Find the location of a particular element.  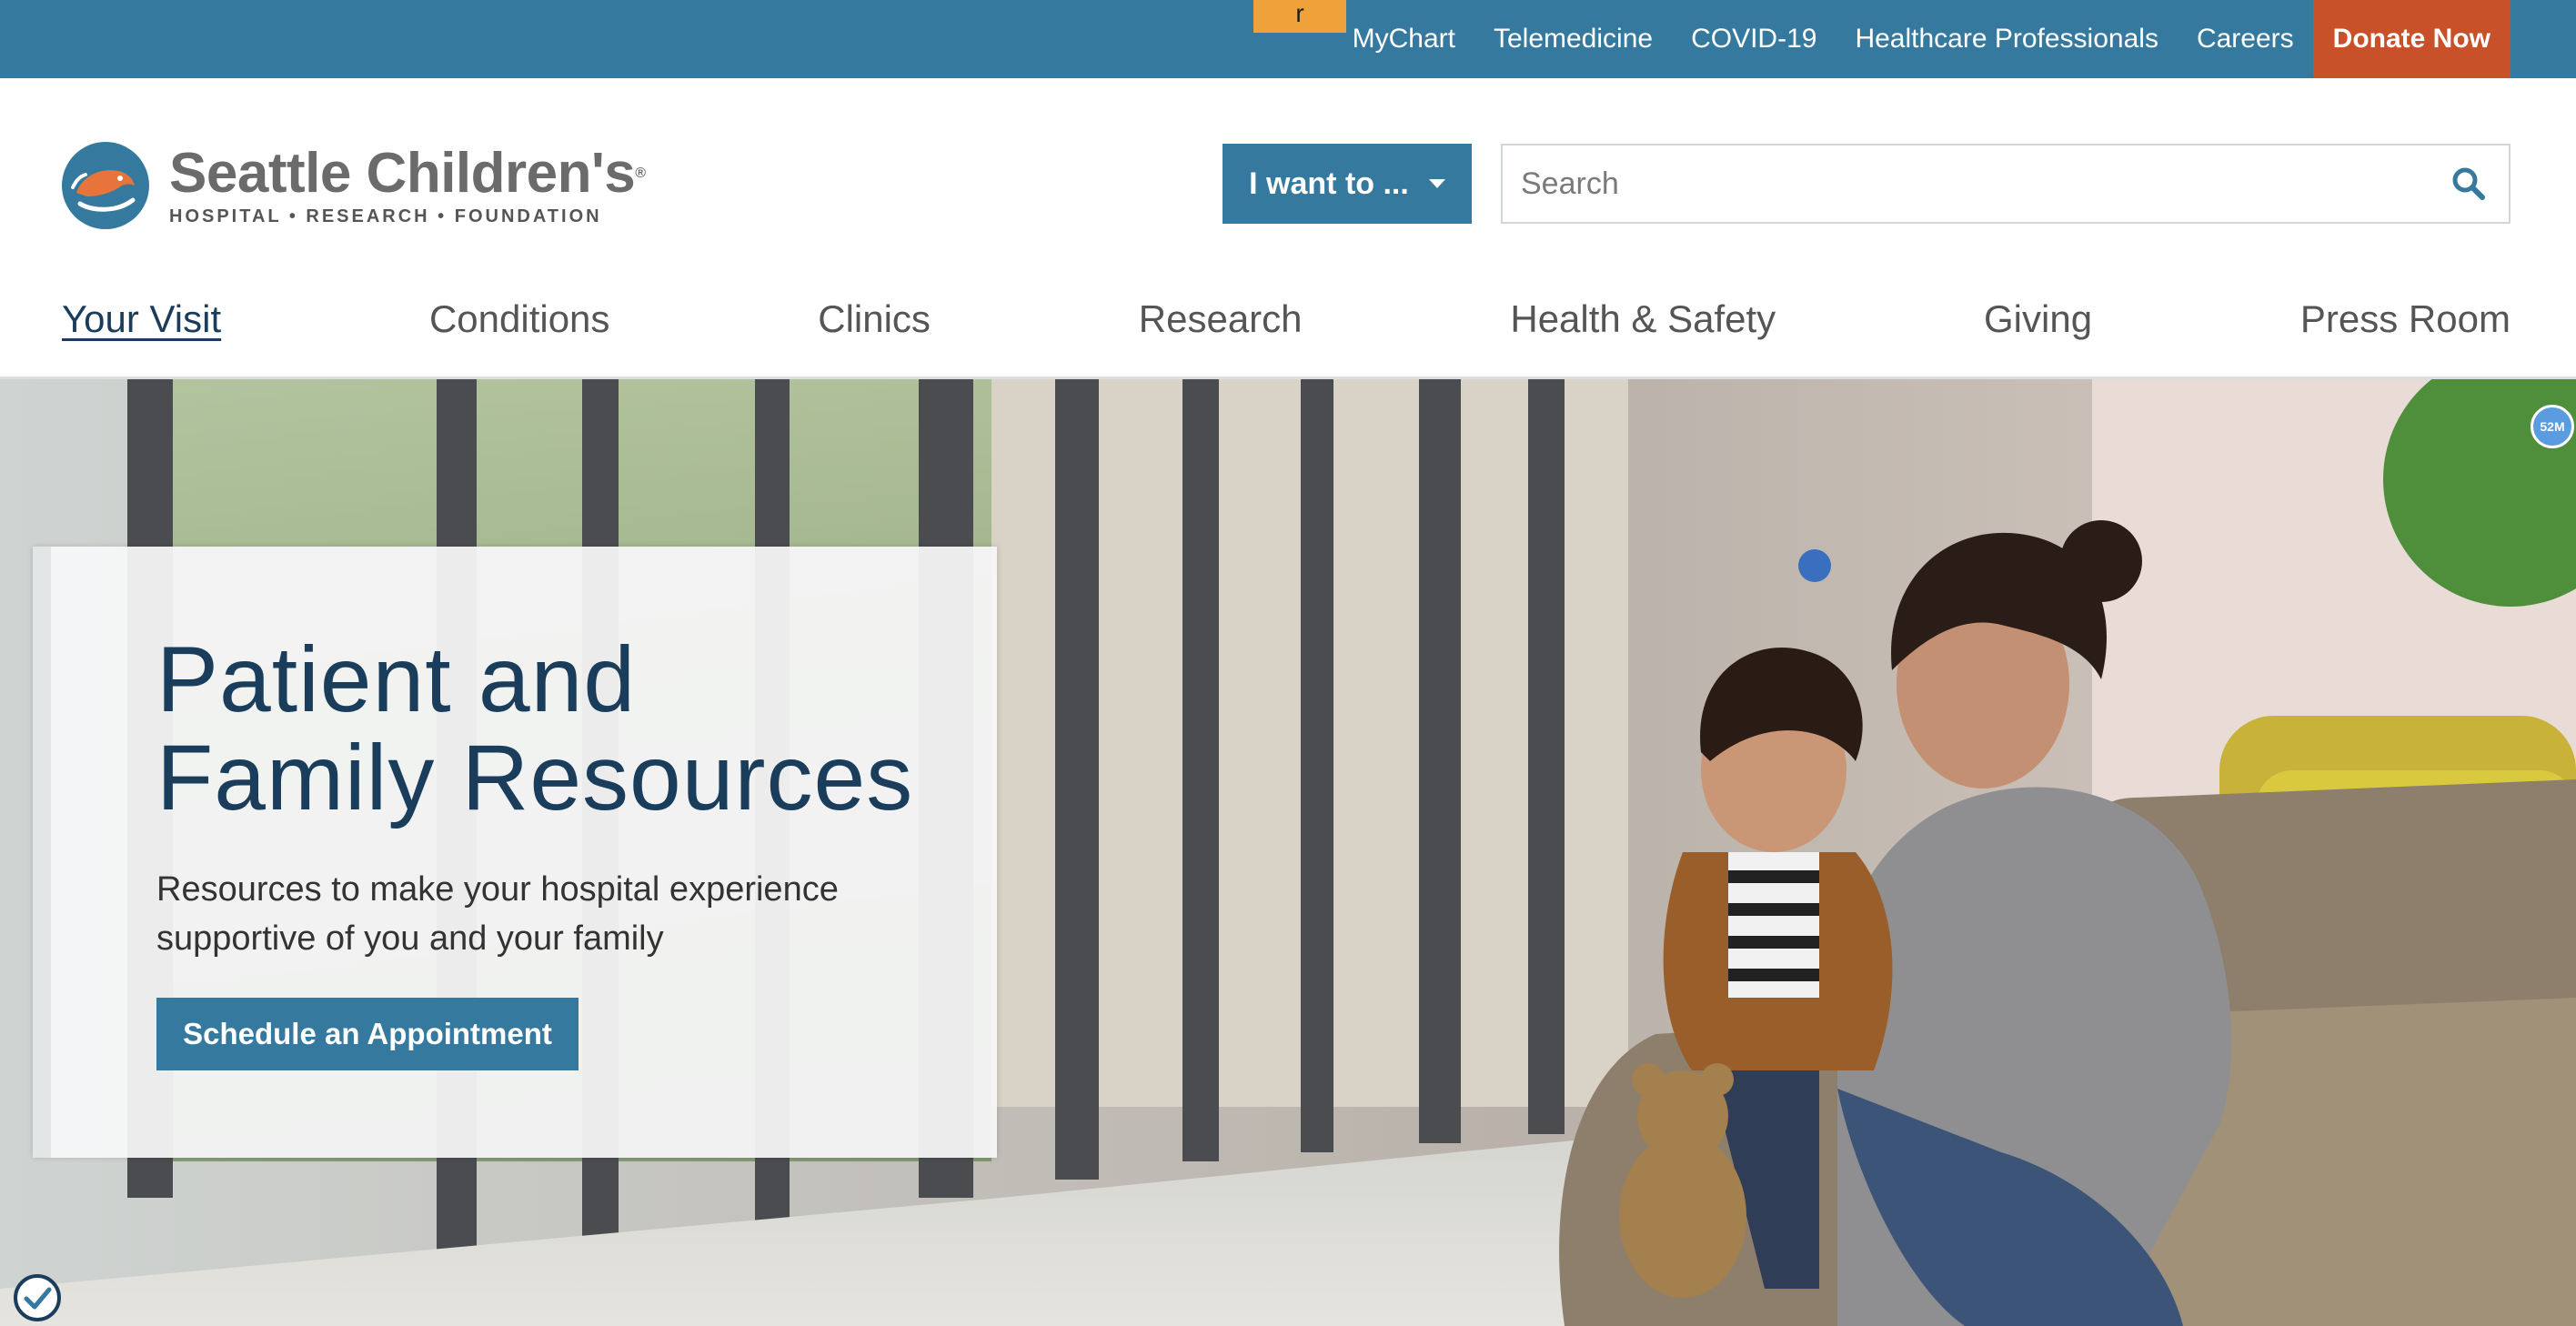

search-icon is located at coordinates (2468, 184).